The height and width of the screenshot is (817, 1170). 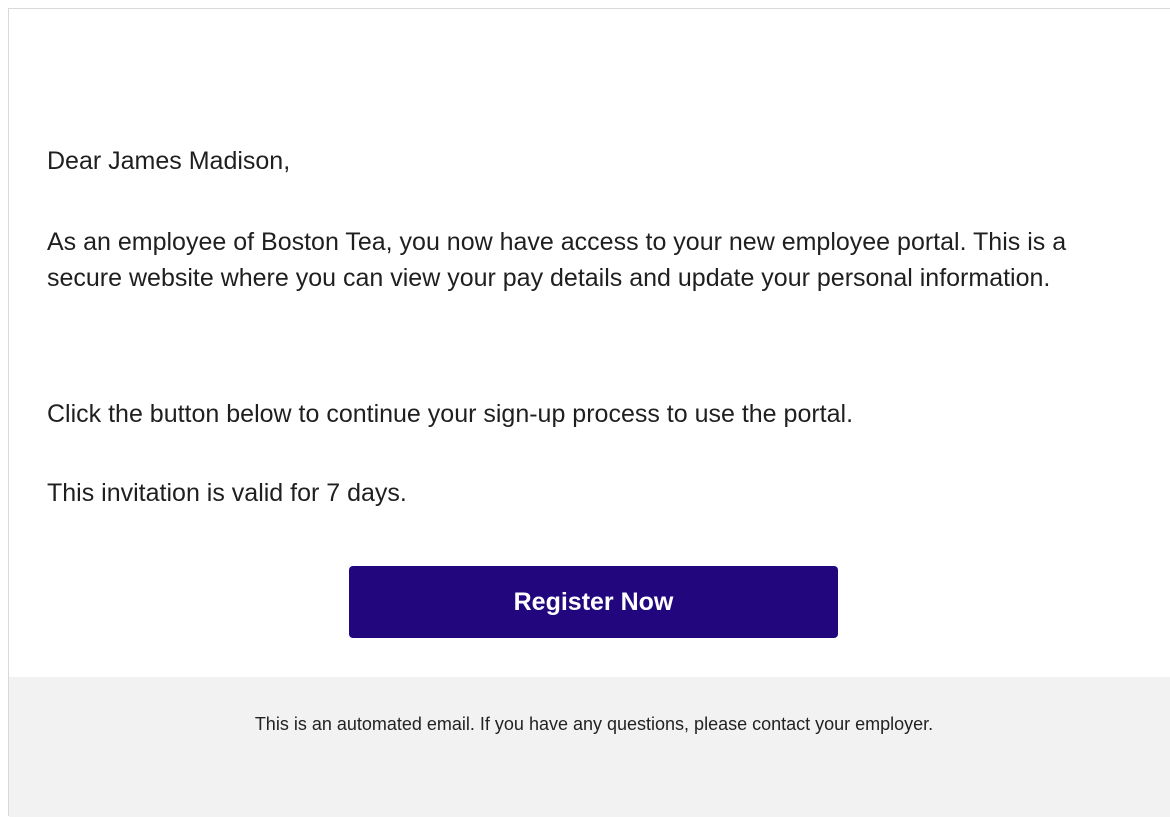 What do you see at coordinates (169, 161) in the screenshot?
I see `greeting: Dear James Madison,` at bounding box center [169, 161].